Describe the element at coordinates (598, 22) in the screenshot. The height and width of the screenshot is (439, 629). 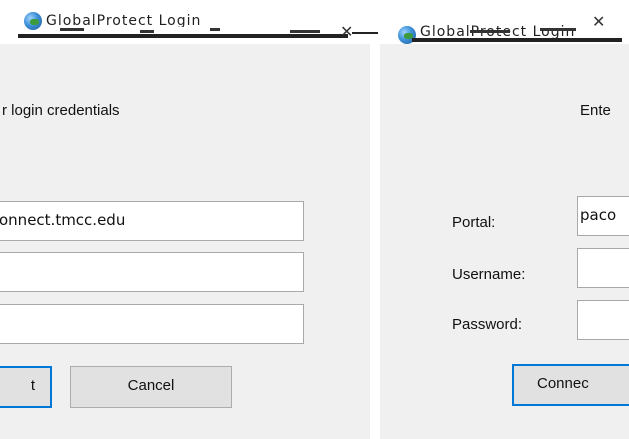
I see `close-icon: ✕` at that location.